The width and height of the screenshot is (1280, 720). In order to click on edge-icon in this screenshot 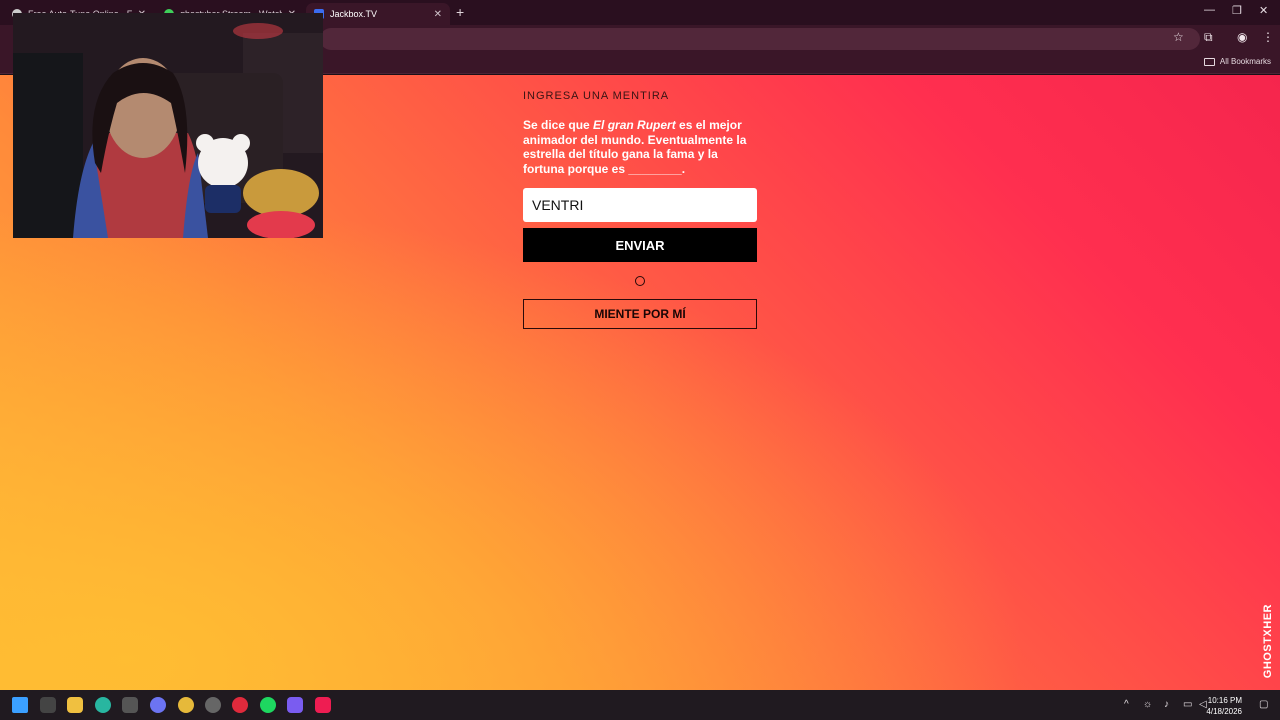, I will do `click(103, 705)`.